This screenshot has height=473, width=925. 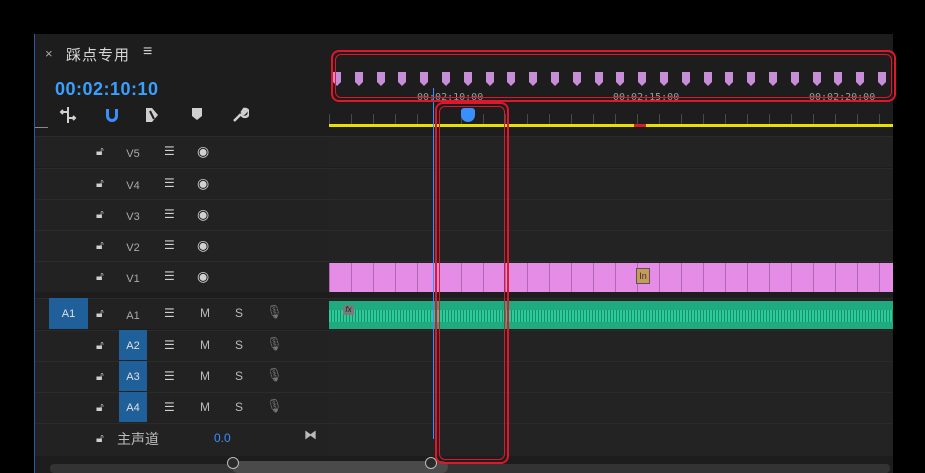 I want to click on track-header-v5: 🔓︎ V5 ☰ ◉, so click(x=181, y=151).